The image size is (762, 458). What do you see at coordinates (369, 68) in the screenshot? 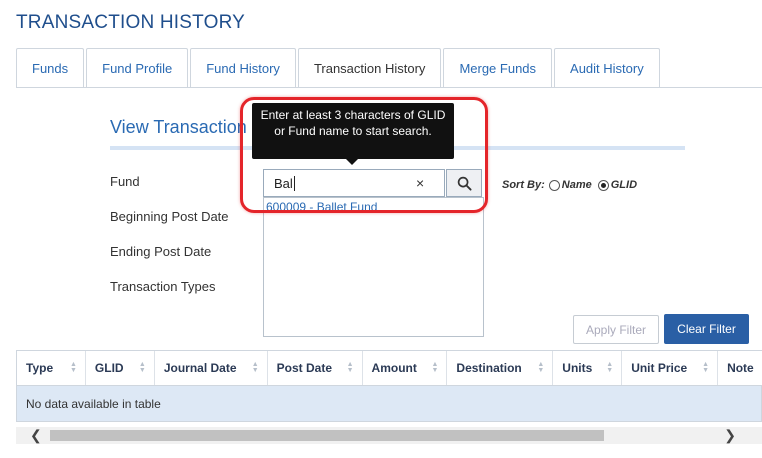
I see `tab-transaction-history: Transaction History` at bounding box center [369, 68].